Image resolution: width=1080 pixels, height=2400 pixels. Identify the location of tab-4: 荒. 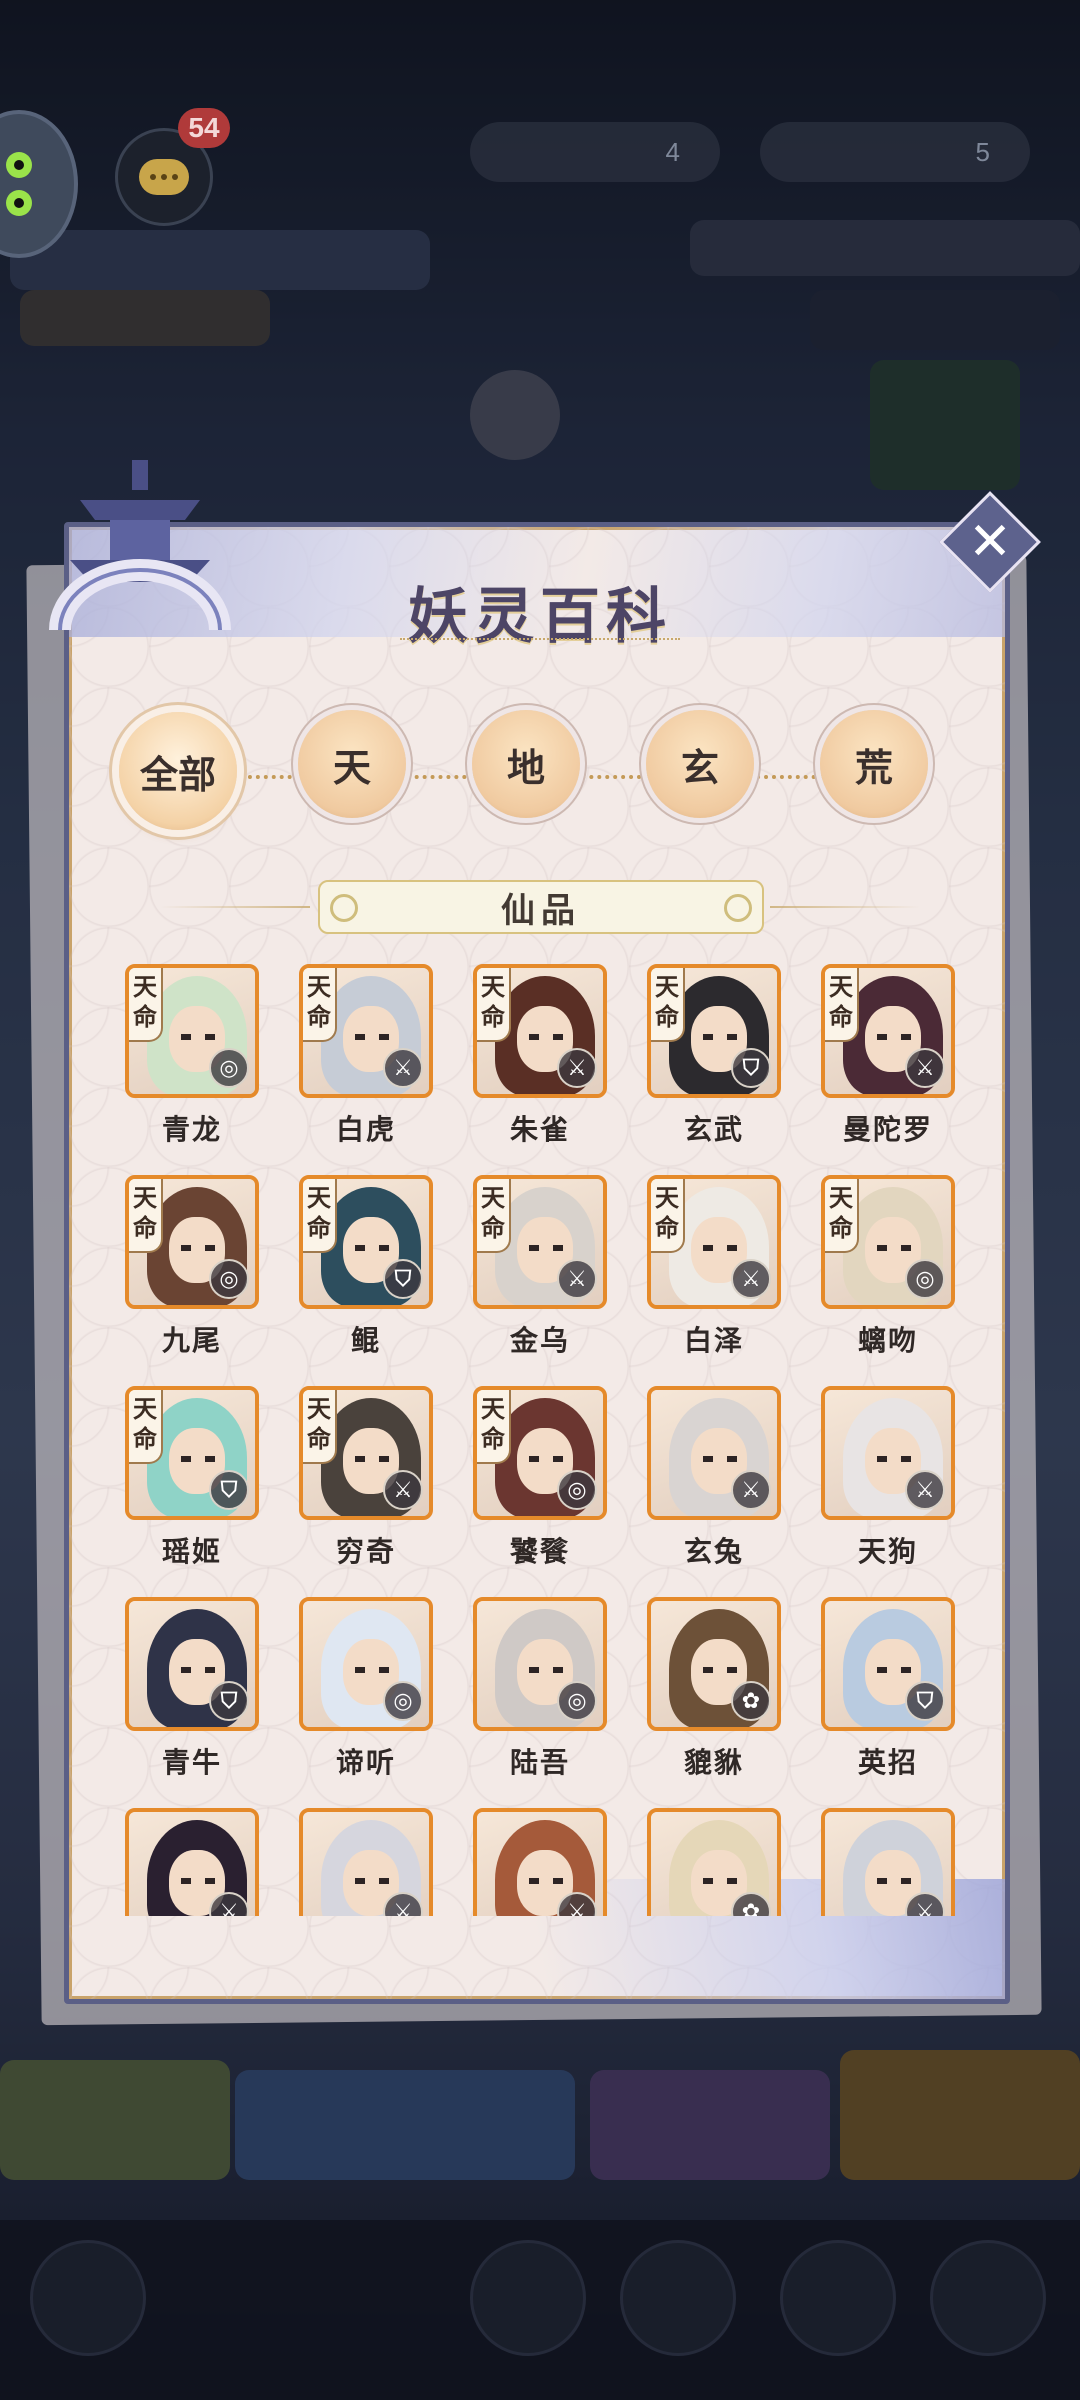
(874, 764).